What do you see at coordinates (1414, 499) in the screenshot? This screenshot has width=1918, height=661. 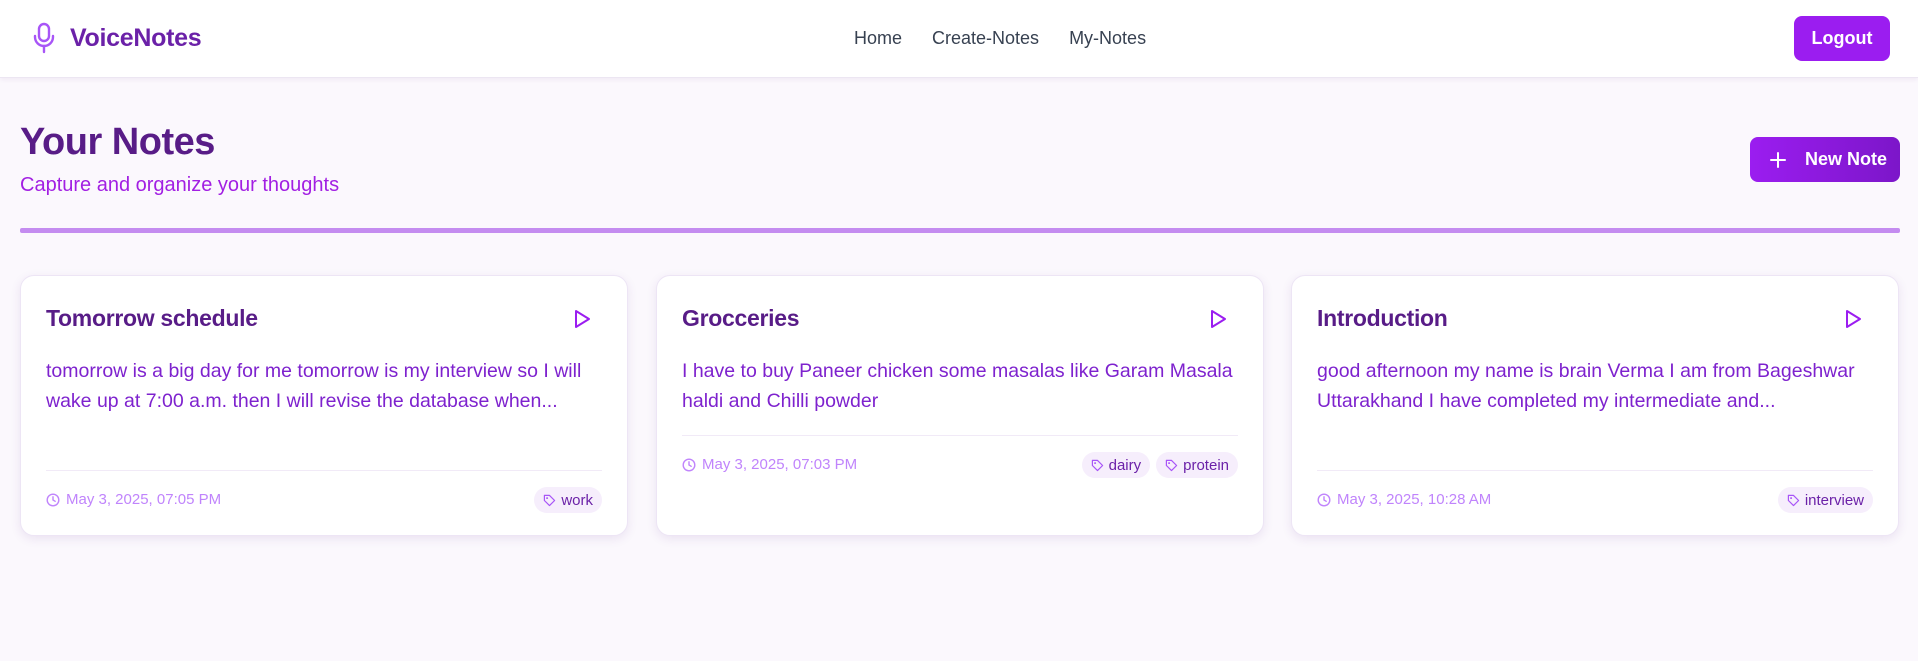 I see `note-date-text: May 3, 2025, 10:28 AM` at bounding box center [1414, 499].